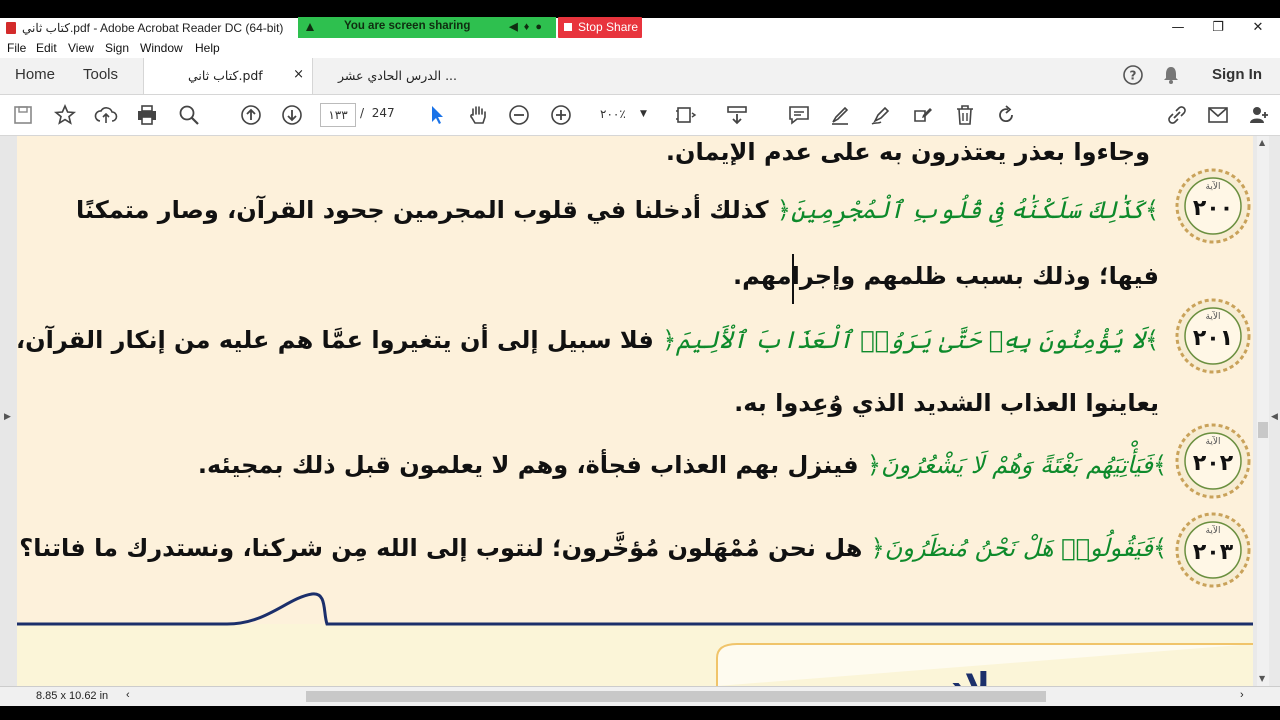 Image resolution: width=1280 pixels, height=720 pixels. I want to click on share-status-icons: ◀♦●, so click(528, 26).